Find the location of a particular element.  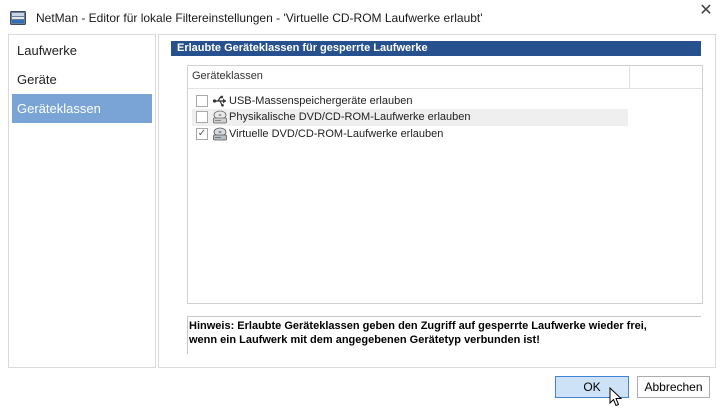

usb-row-label: USB-Massenspeichergeräte erlauben is located at coordinates (321, 101).